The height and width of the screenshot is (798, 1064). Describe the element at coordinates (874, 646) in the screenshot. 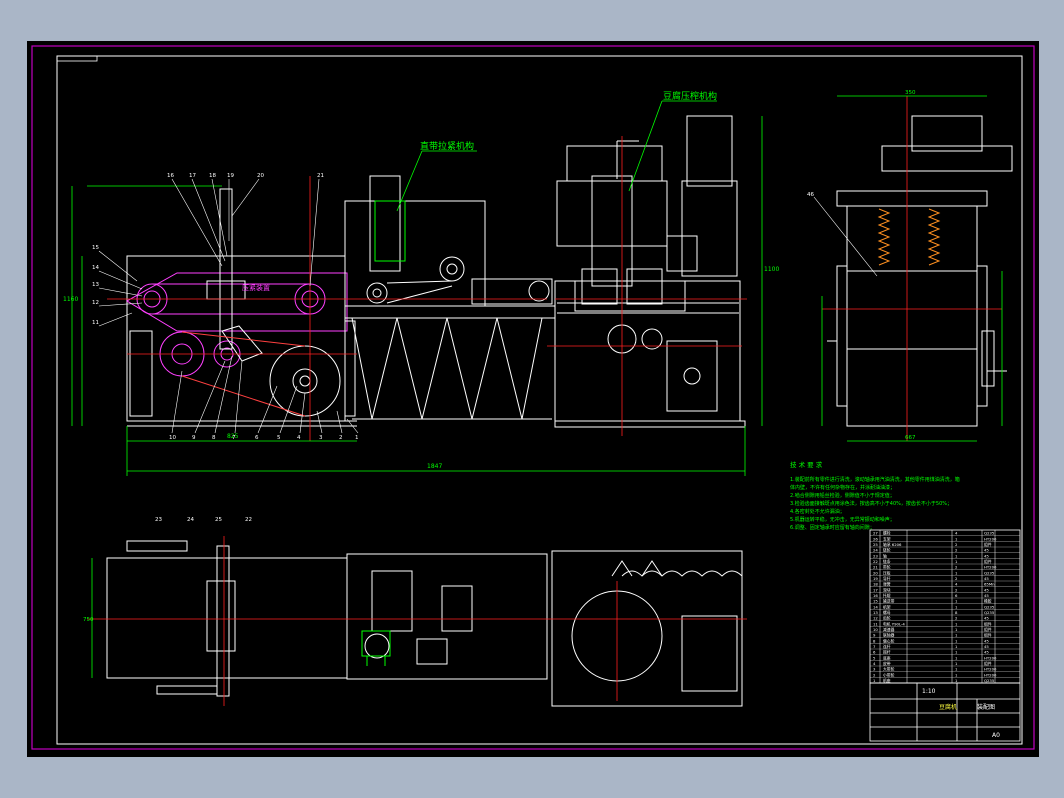

I see `bom-cell: 7` at that location.